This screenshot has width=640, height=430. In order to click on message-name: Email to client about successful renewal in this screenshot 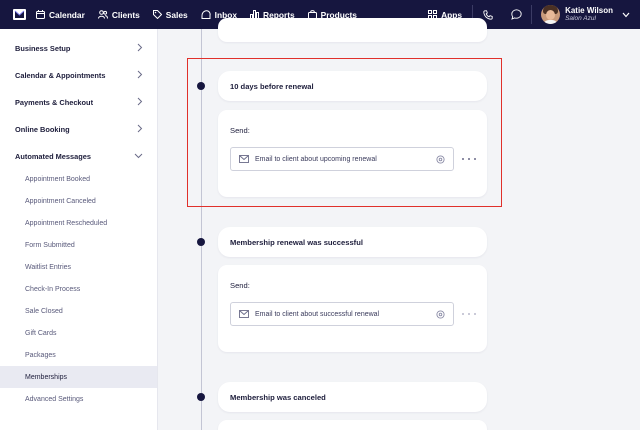, I will do `click(317, 314)`.